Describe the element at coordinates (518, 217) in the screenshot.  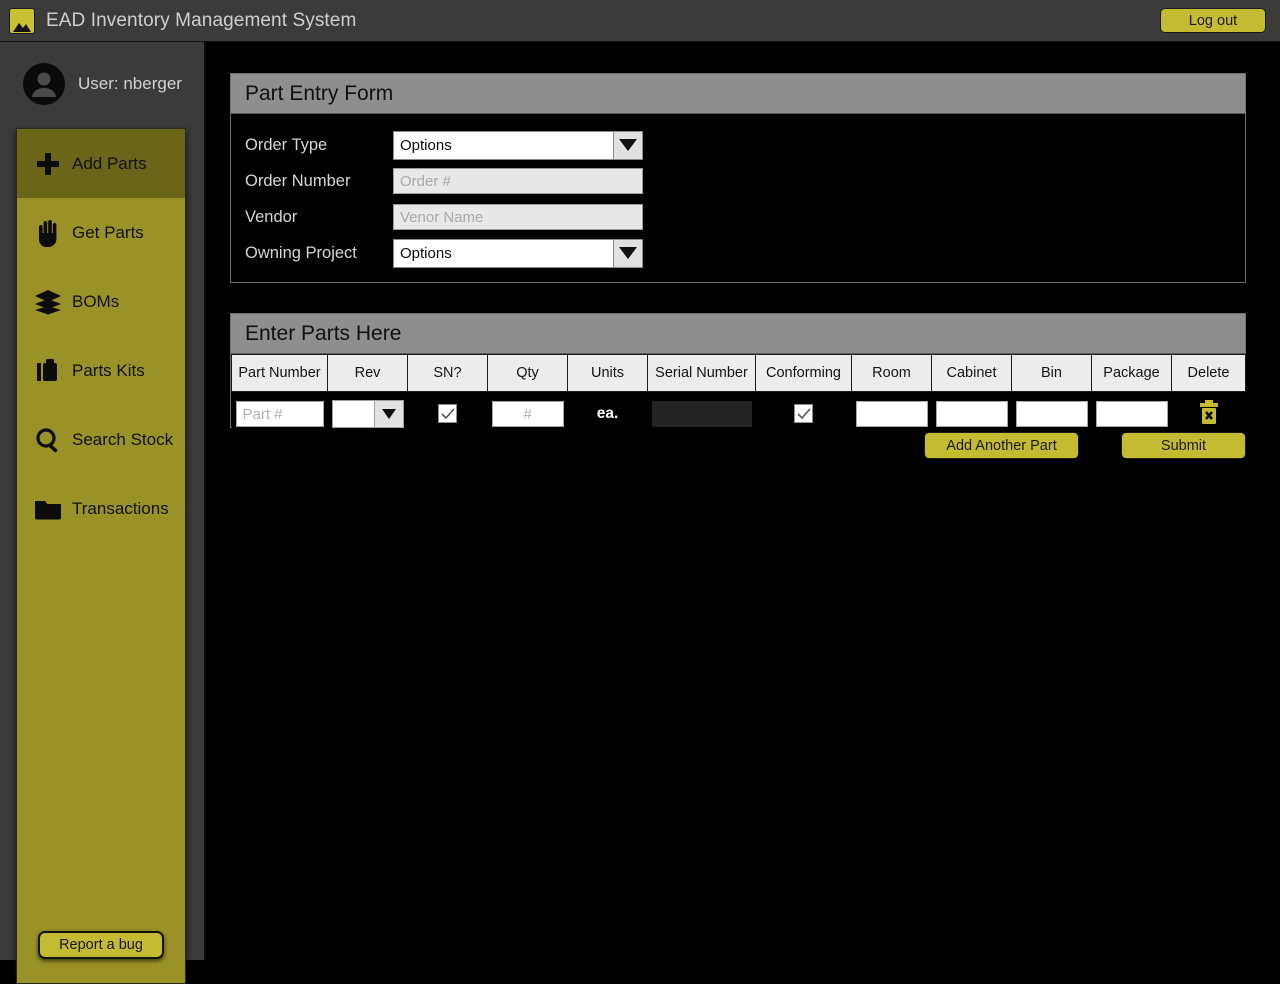
I see `vendor-input: Venor Name` at that location.